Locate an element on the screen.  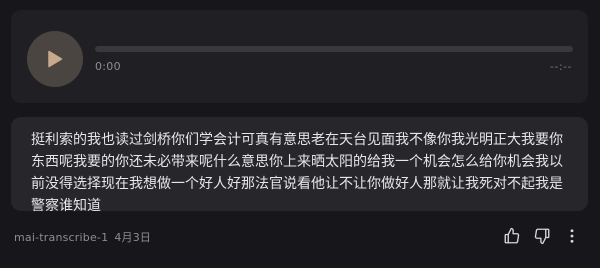
more-button is located at coordinates (572, 236).